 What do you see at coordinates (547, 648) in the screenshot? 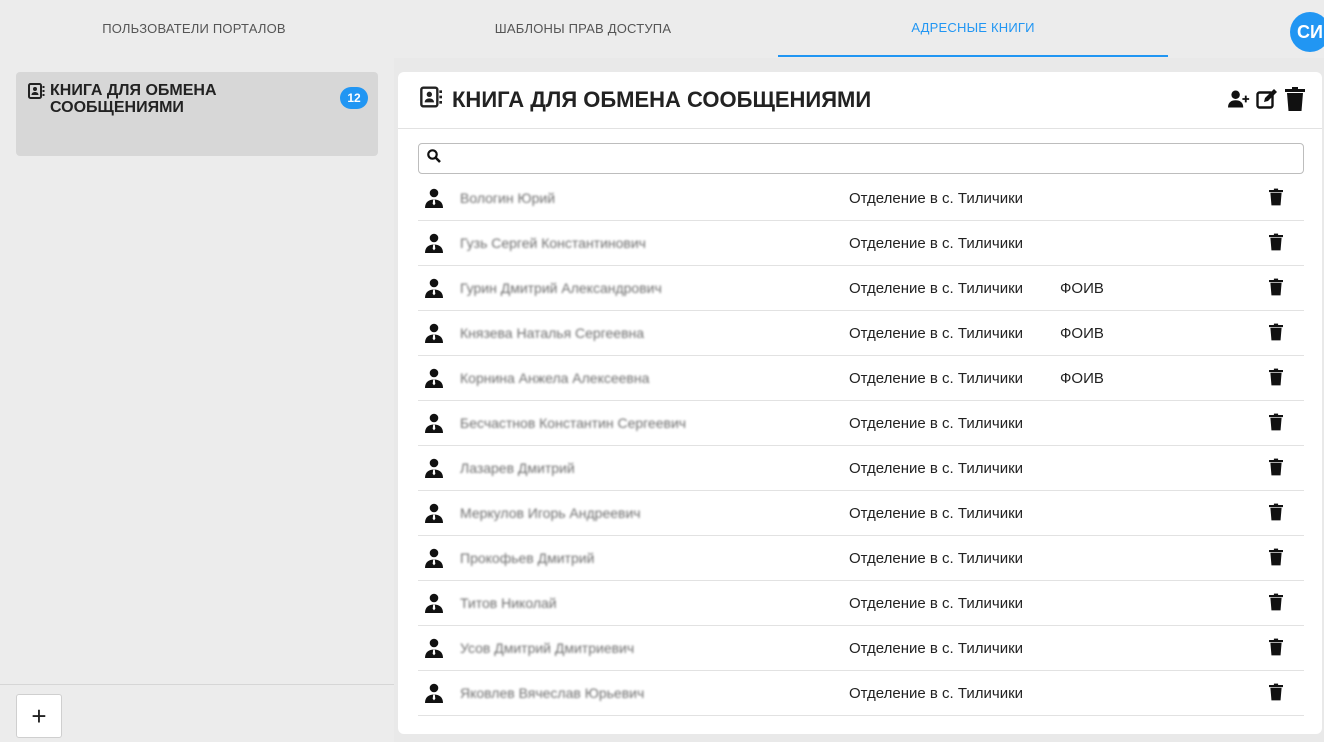
I see `contact-name: Усов Дмитрий Дмитриевич` at bounding box center [547, 648].